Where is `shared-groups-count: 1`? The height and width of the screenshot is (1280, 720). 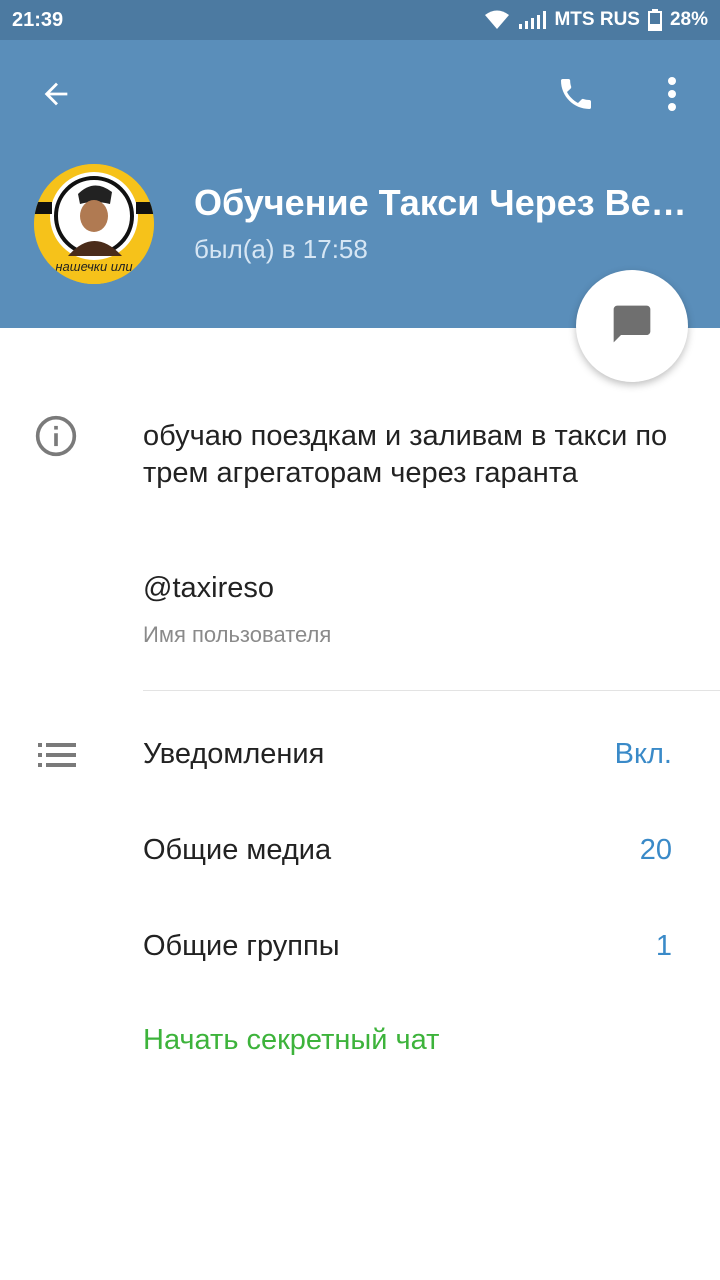 shared-groups-count: 1 is located at coordinates (663, 945).